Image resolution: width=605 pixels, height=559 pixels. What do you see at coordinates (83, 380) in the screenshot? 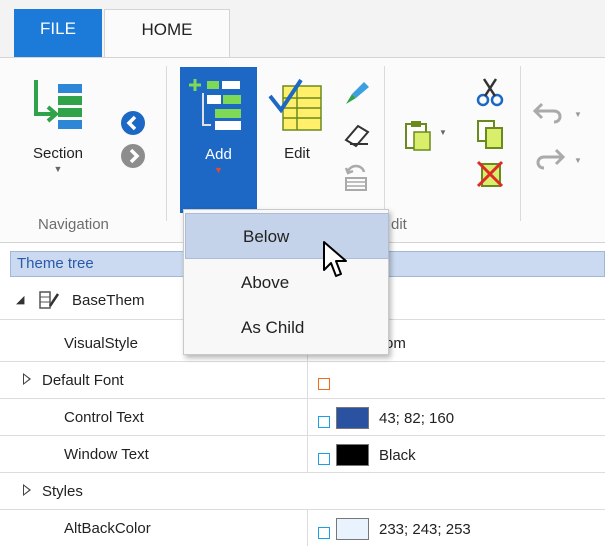
I see `property-name: Default Font` at bounding box center [83, 380].